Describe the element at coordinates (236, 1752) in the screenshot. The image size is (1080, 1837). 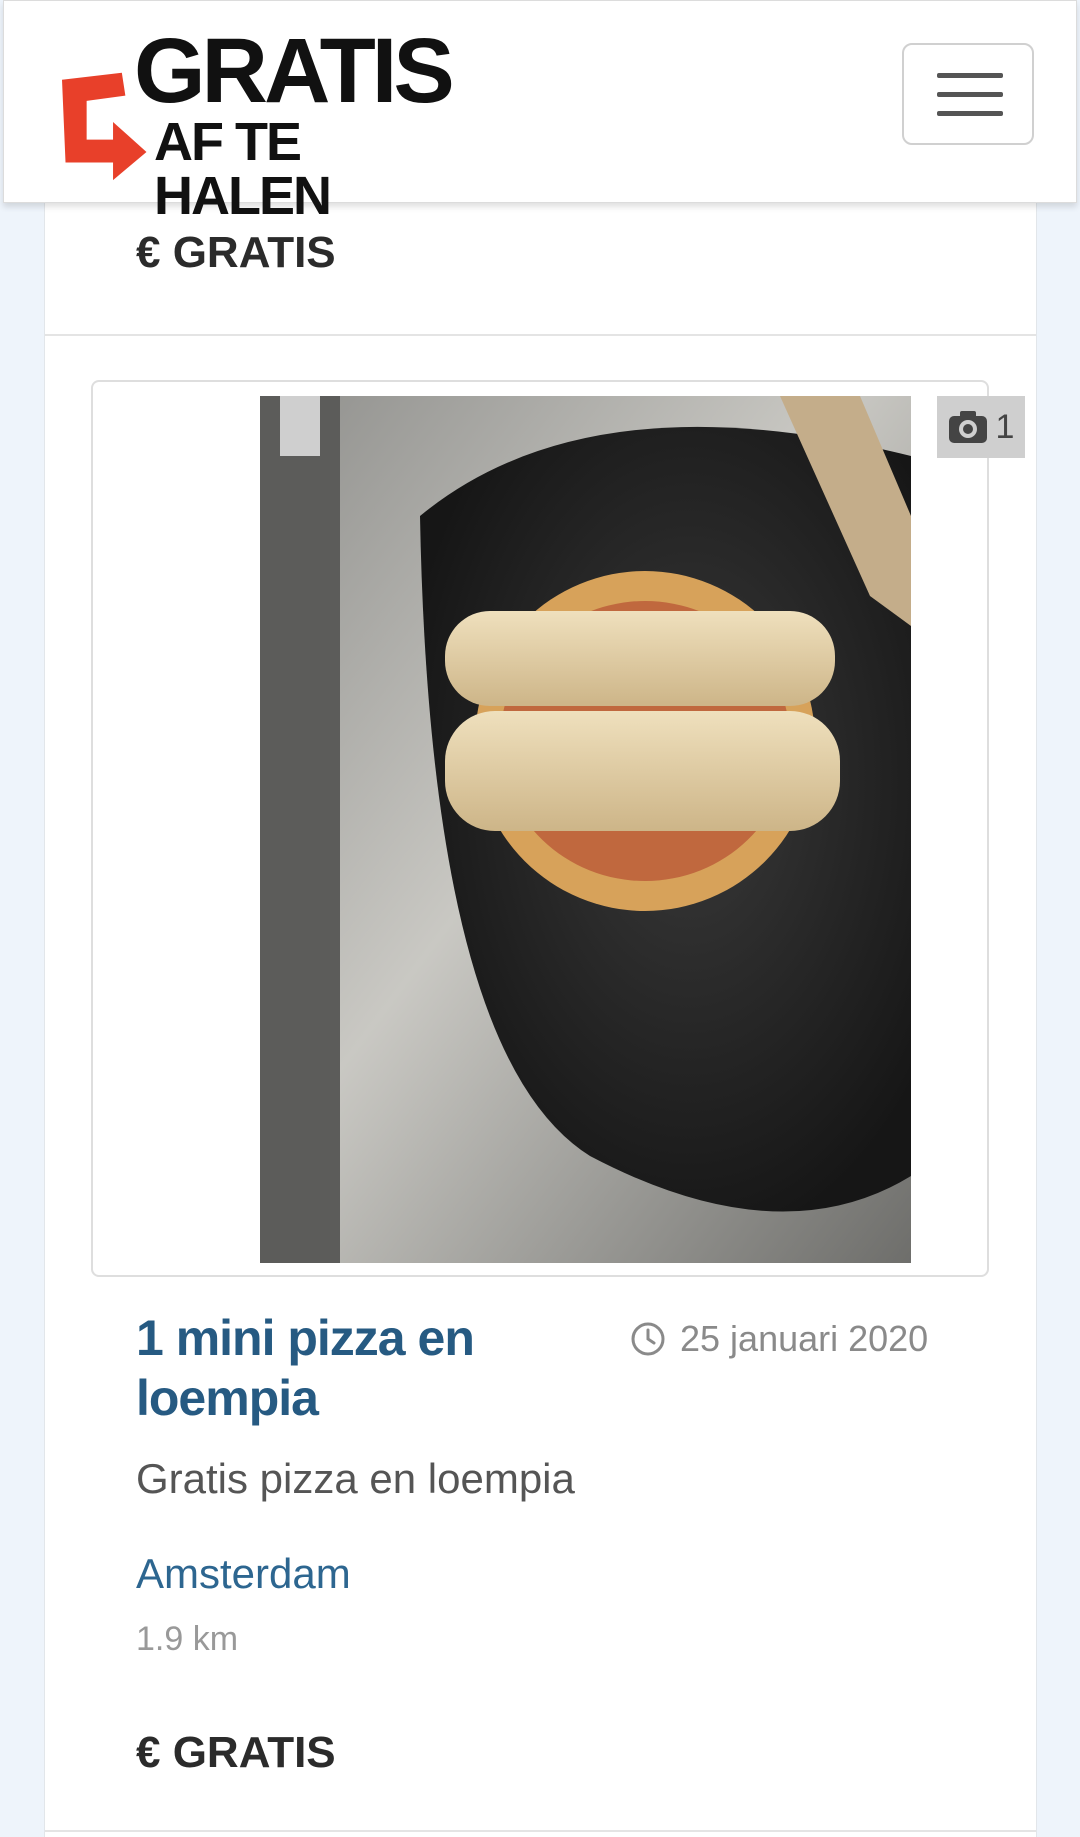
I see `listing-price: € GRATIS` at that location.